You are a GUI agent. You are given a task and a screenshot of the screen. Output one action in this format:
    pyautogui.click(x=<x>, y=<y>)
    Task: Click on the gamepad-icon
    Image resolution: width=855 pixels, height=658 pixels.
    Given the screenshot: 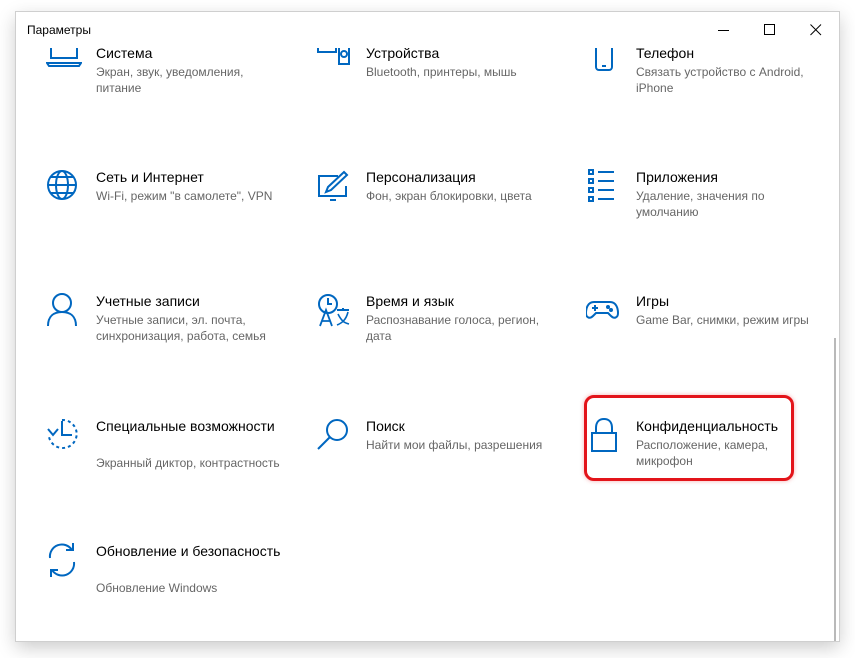 What is the action you would take?
    pyautogui.click(x=603, y=310)
    